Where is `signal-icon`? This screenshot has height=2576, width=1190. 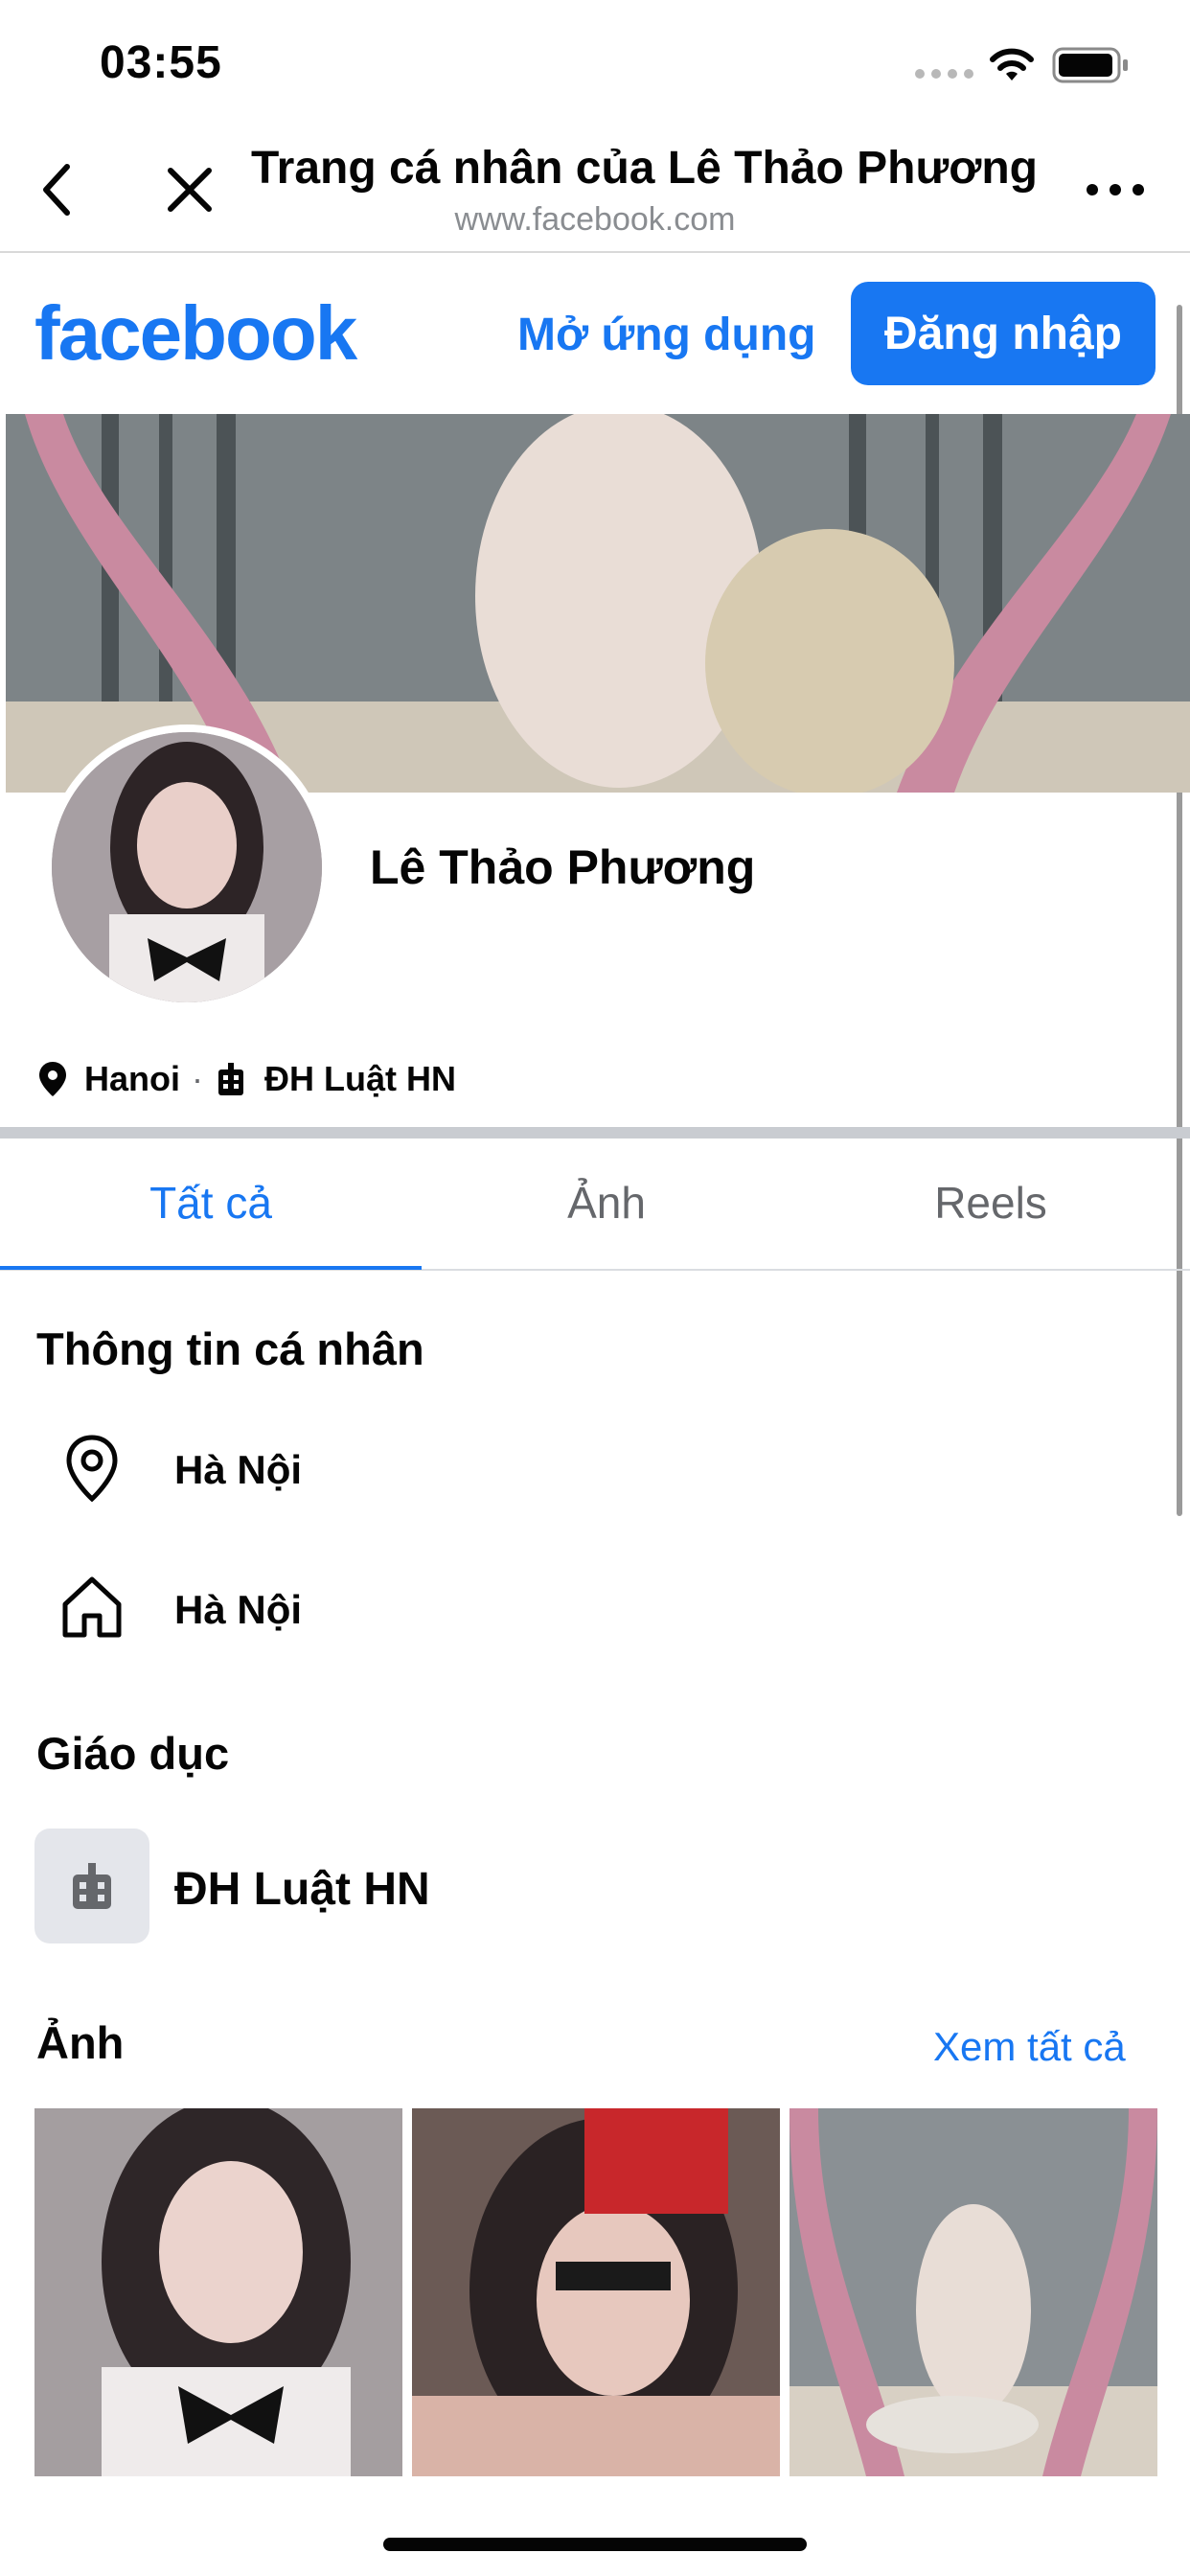 signal-icon is located at coordinates (944, 74).